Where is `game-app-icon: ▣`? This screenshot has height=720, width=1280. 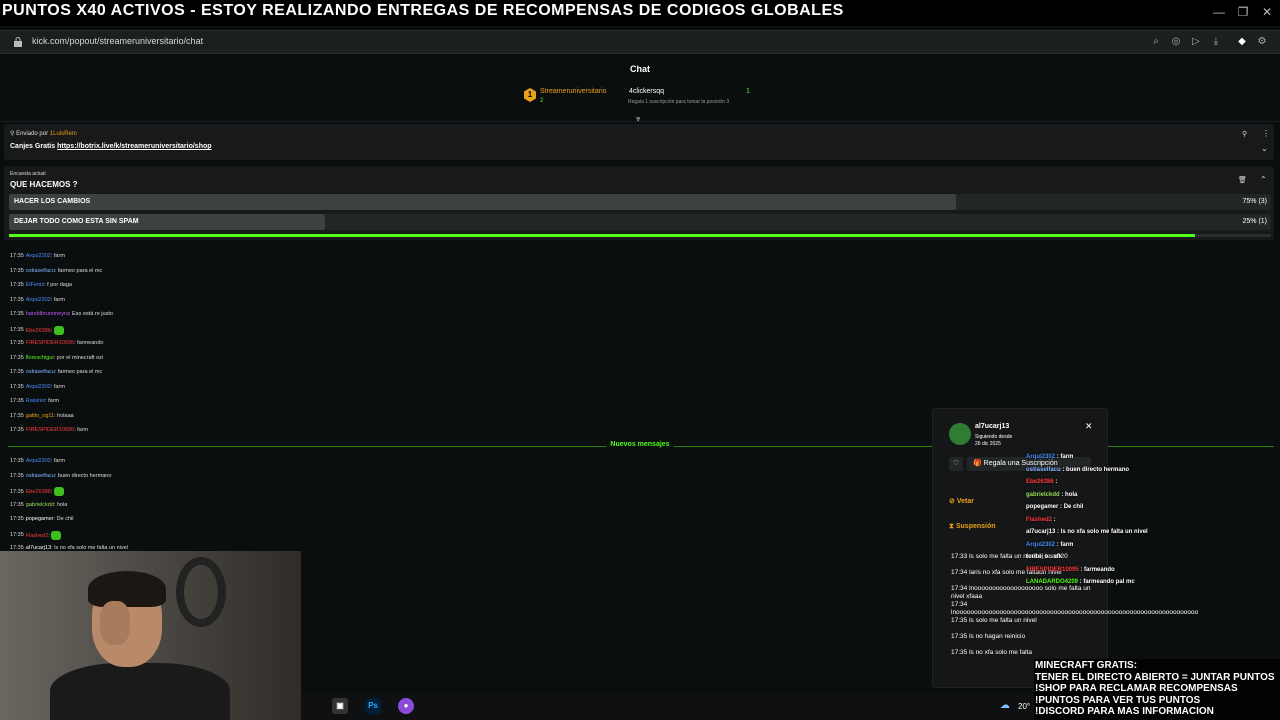
game-app-icon: ▣ is located at coordinates (340, 706).